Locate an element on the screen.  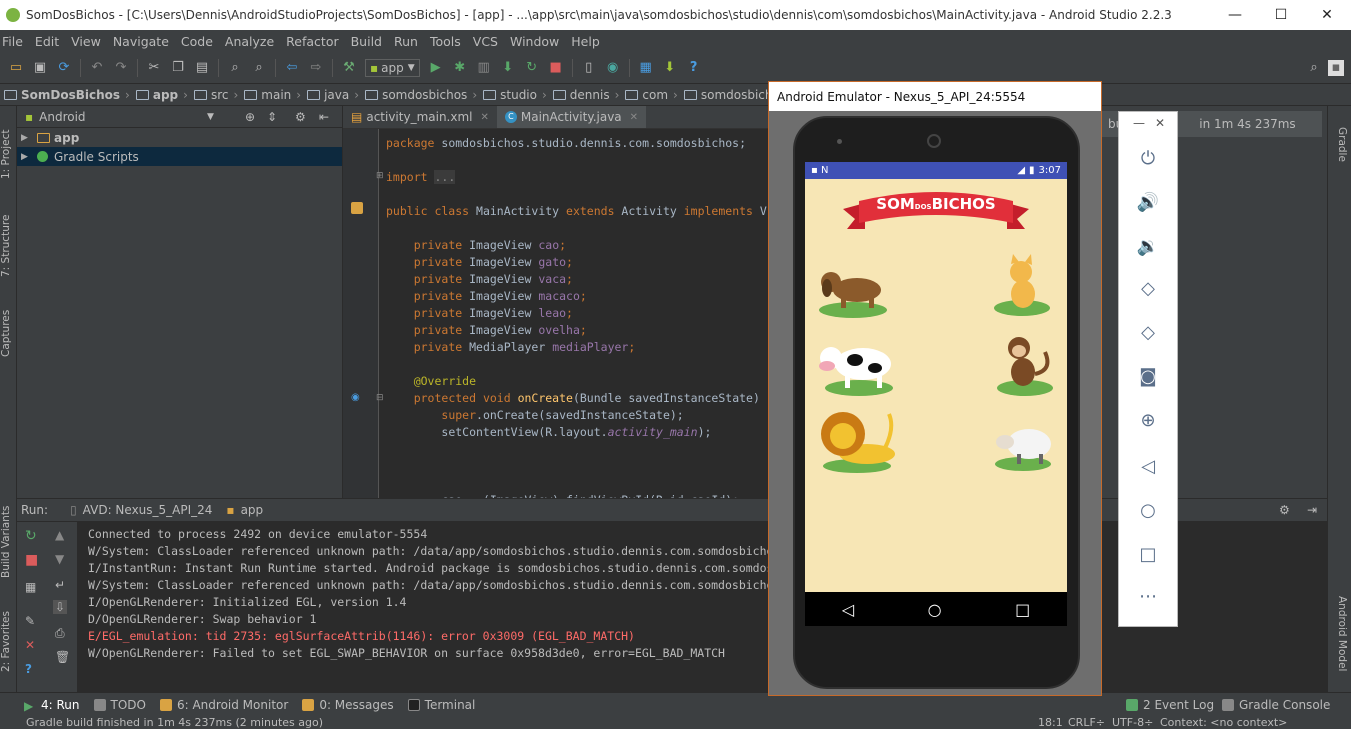
line-separator: CRLF÷ is located at coordinates (1086, 722).